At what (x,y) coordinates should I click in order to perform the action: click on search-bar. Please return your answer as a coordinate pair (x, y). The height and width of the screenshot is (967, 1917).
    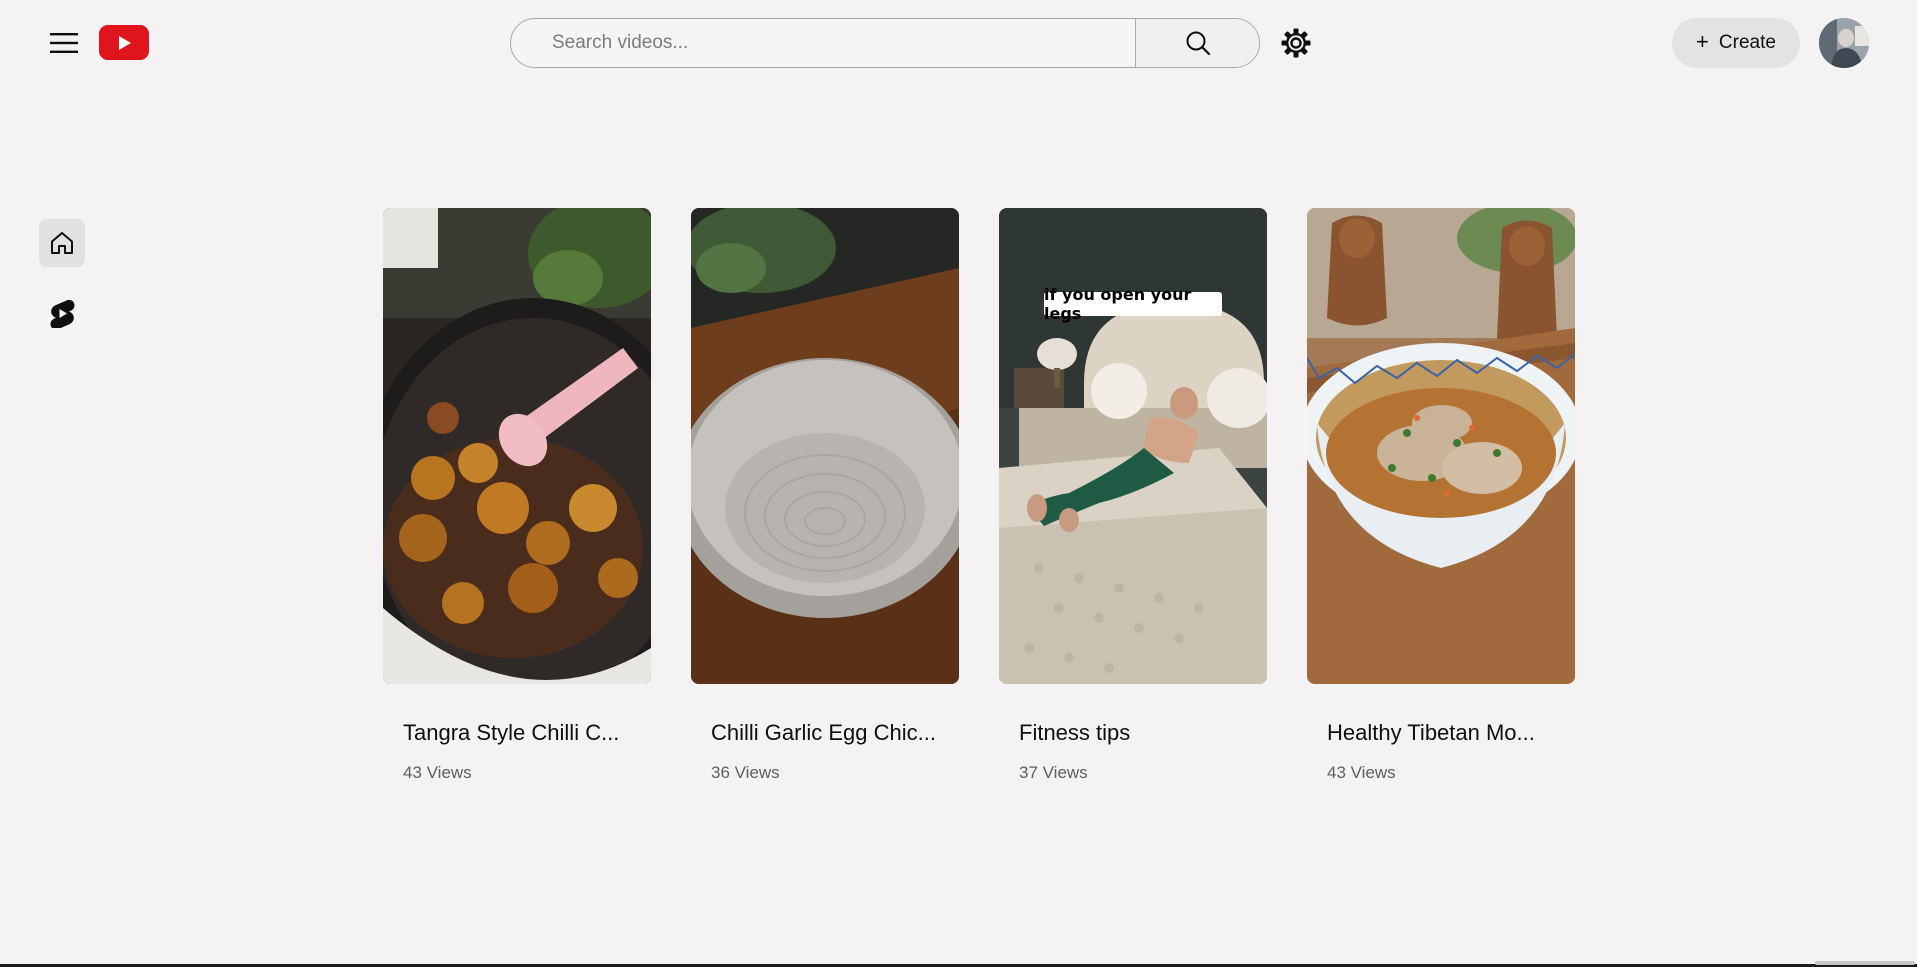
    Looking at the image, I should click on (885, 43).